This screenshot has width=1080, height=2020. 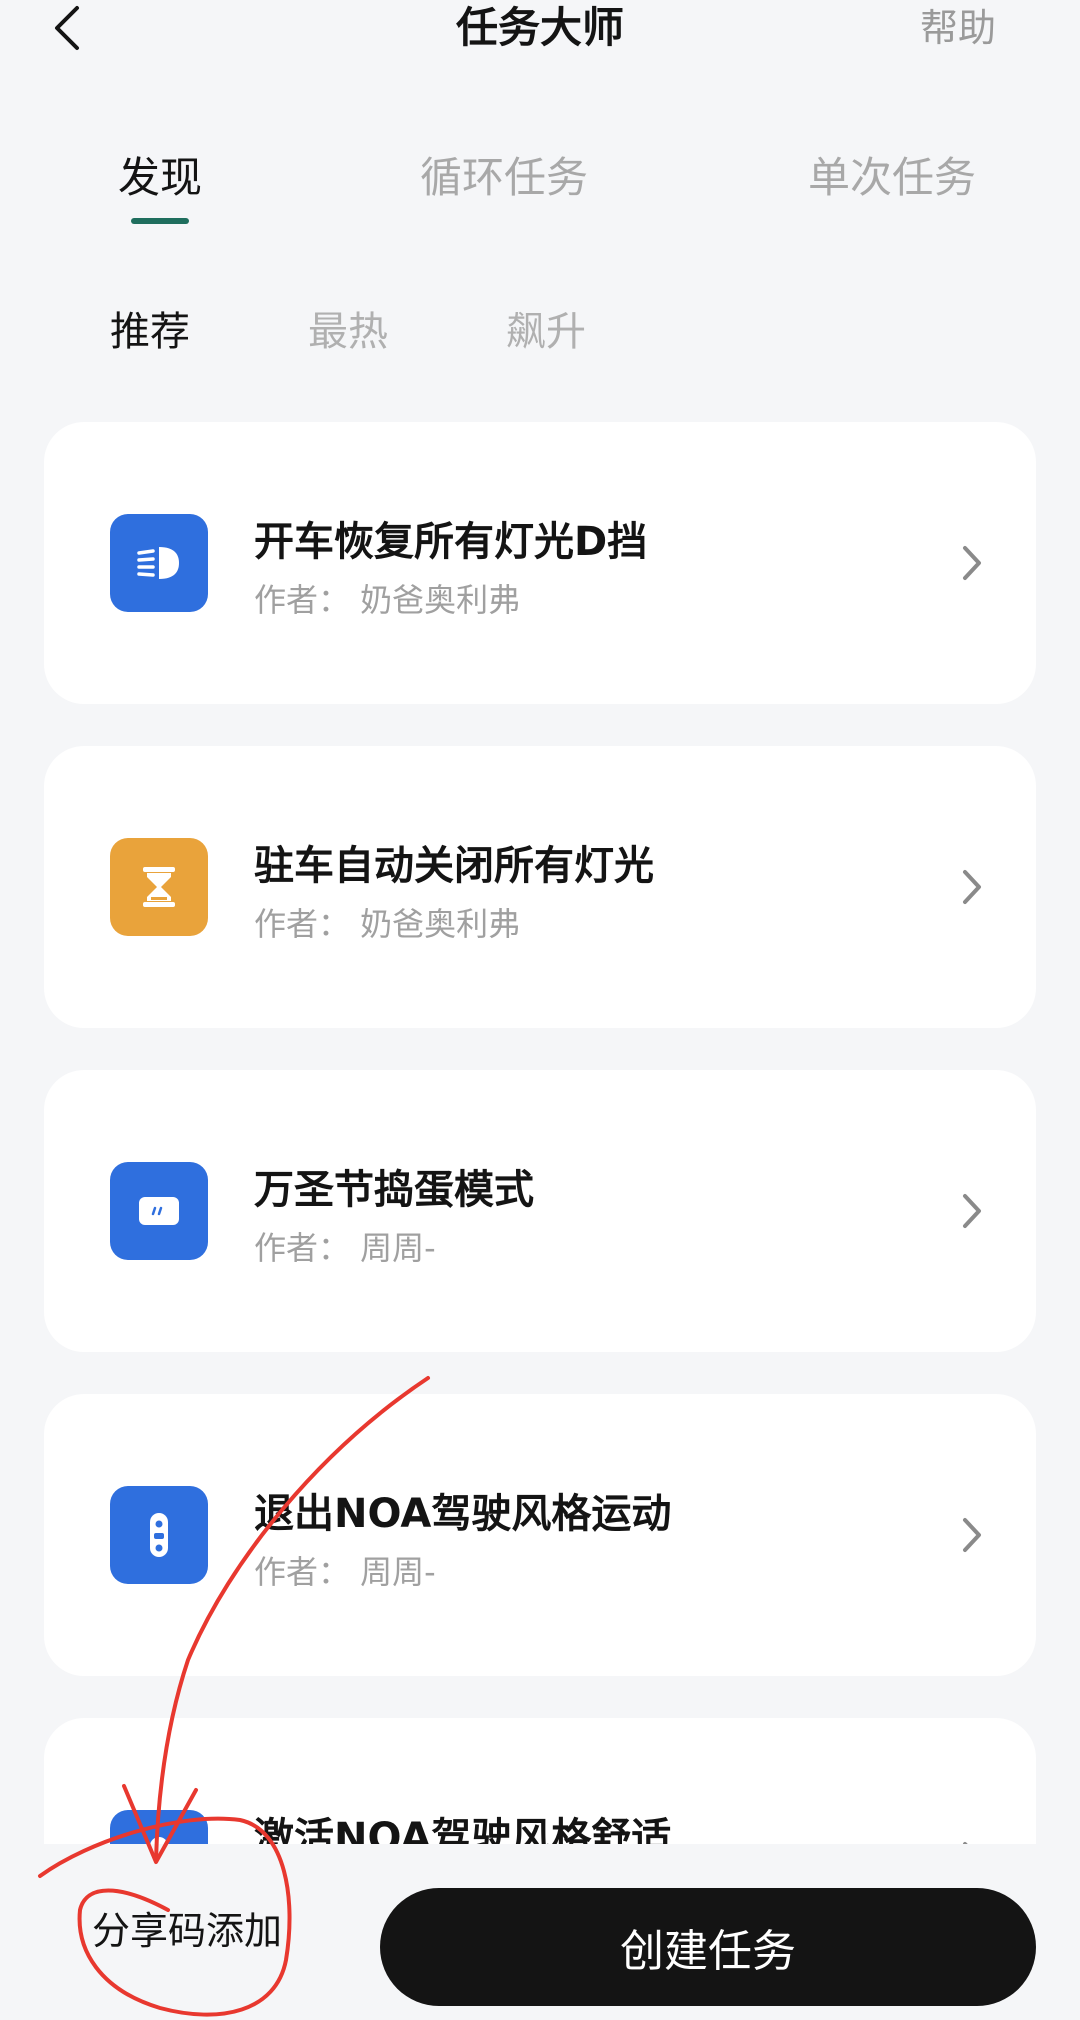 What do you see at coordinates (187, 1931) in the screenshot?
I see `share-code-add-button: 分享码添加` at bounding box center [187, 1931].